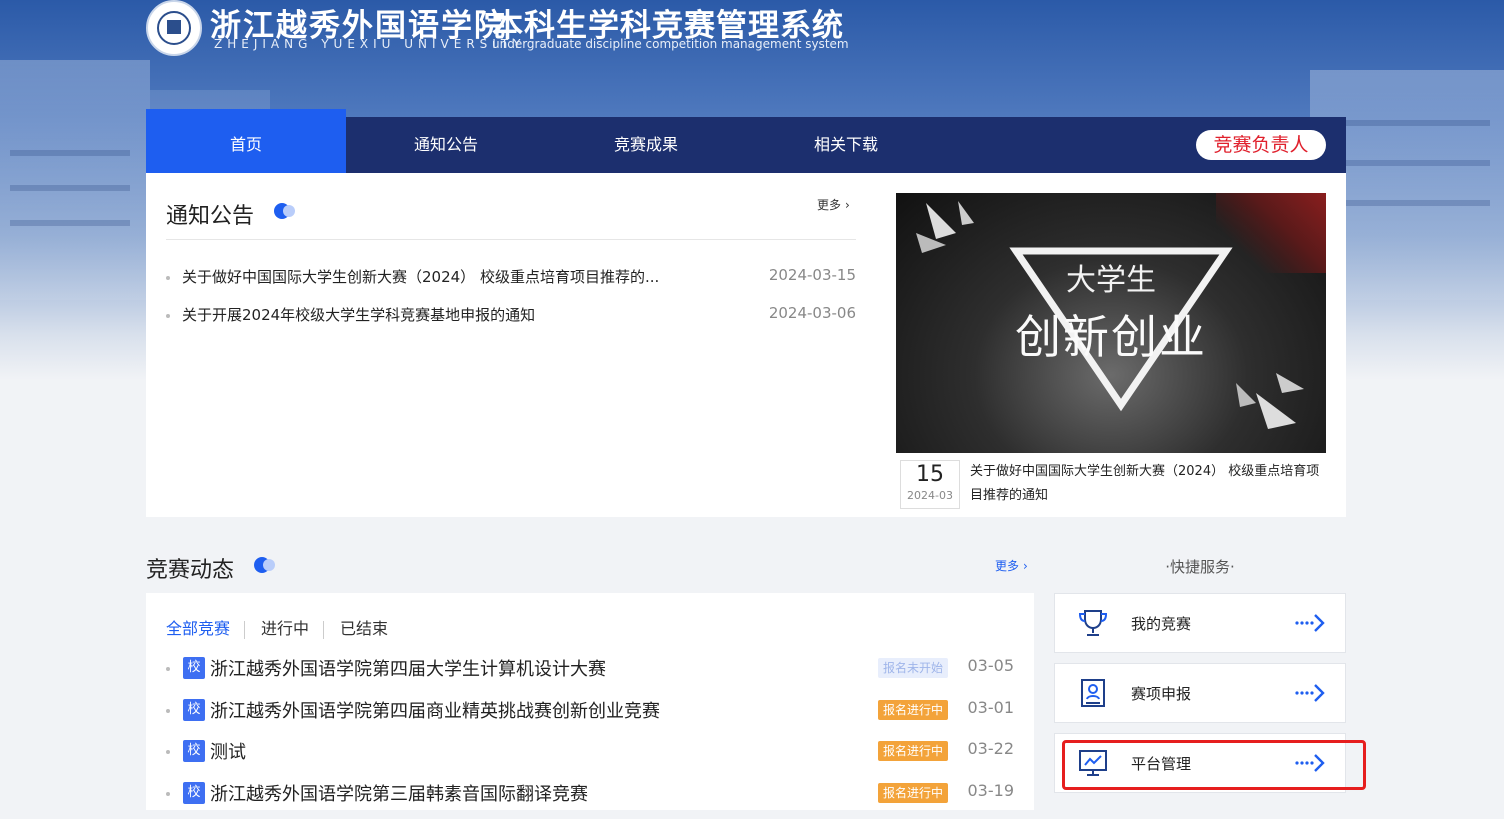 The image size is (1504, 819). Describe the element at coordinates (991, 748) in the screenshot. I see `competition-date: 03-22` at that location.